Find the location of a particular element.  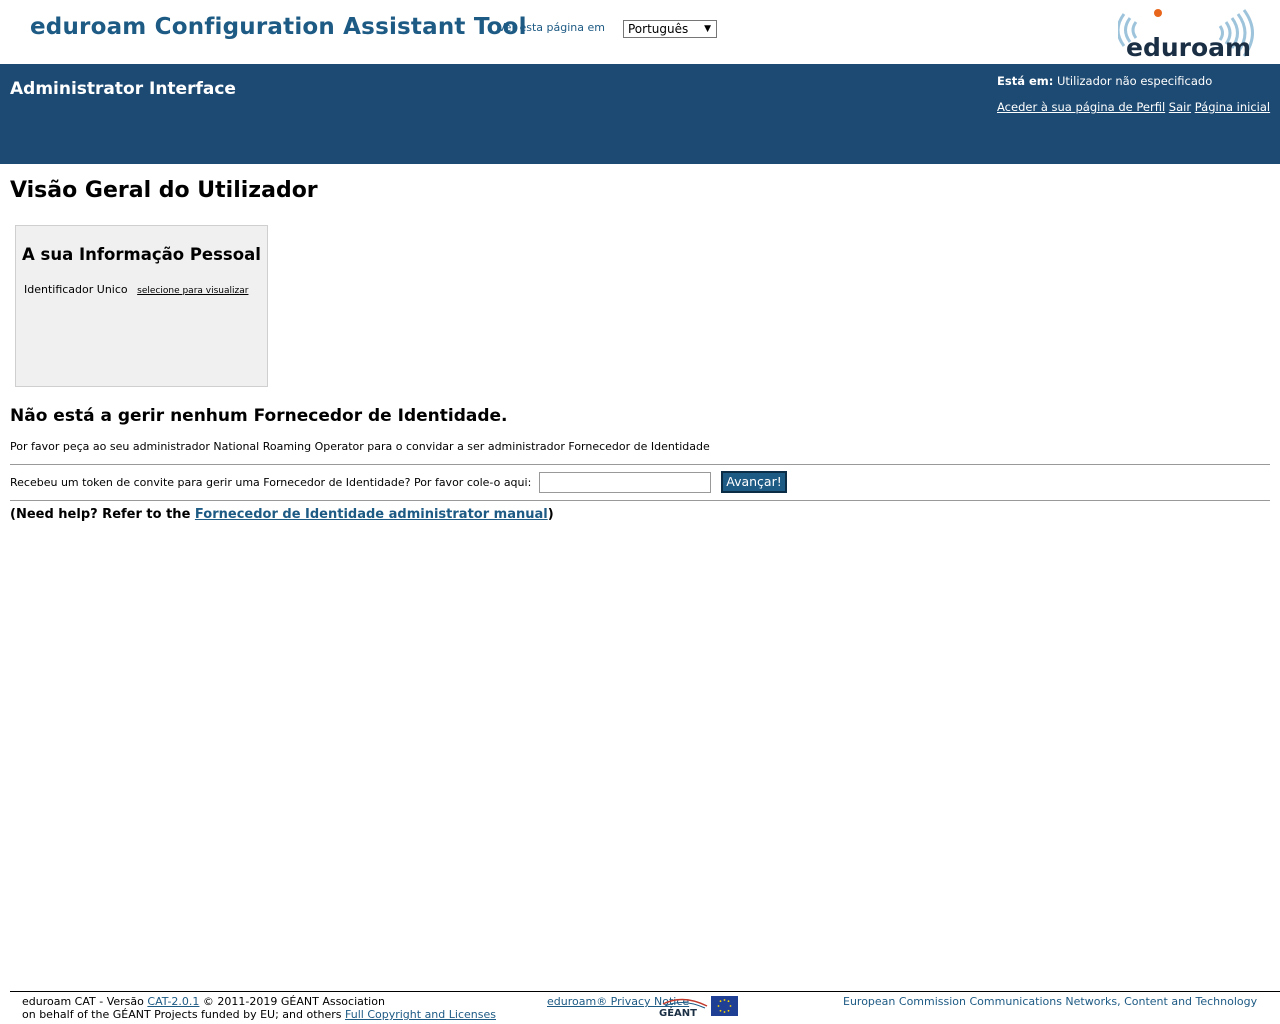

svg-text: GÉANT is located at coordinates (678, 1012).